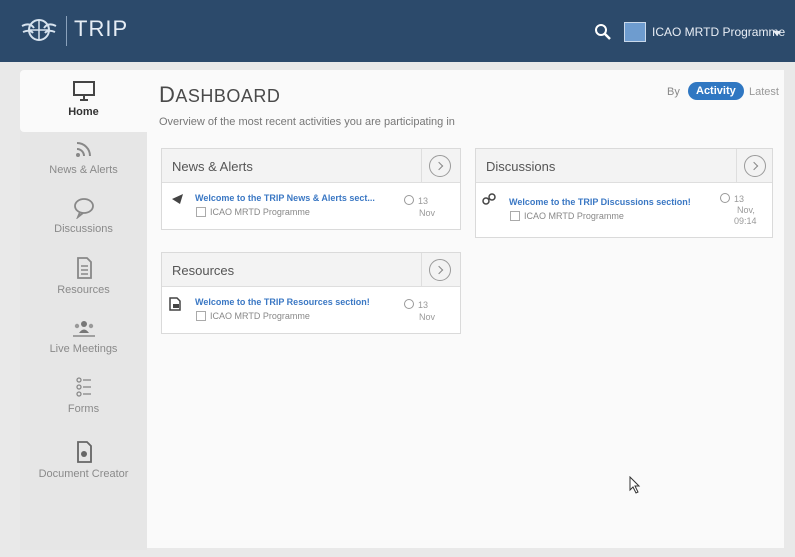  I want to click on sidebar-item-label: Discussions, so click(83, 229).